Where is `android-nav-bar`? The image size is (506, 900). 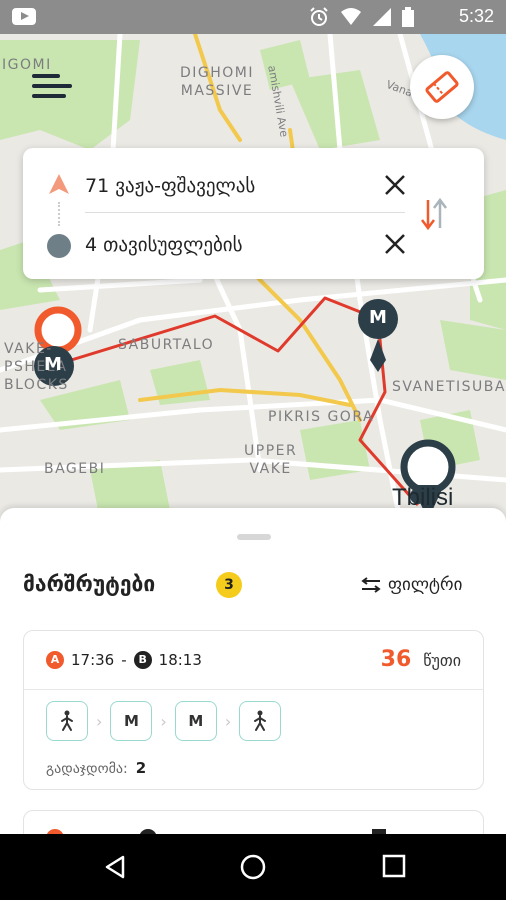 android-nav-bar is located at coordinates (253, 867).